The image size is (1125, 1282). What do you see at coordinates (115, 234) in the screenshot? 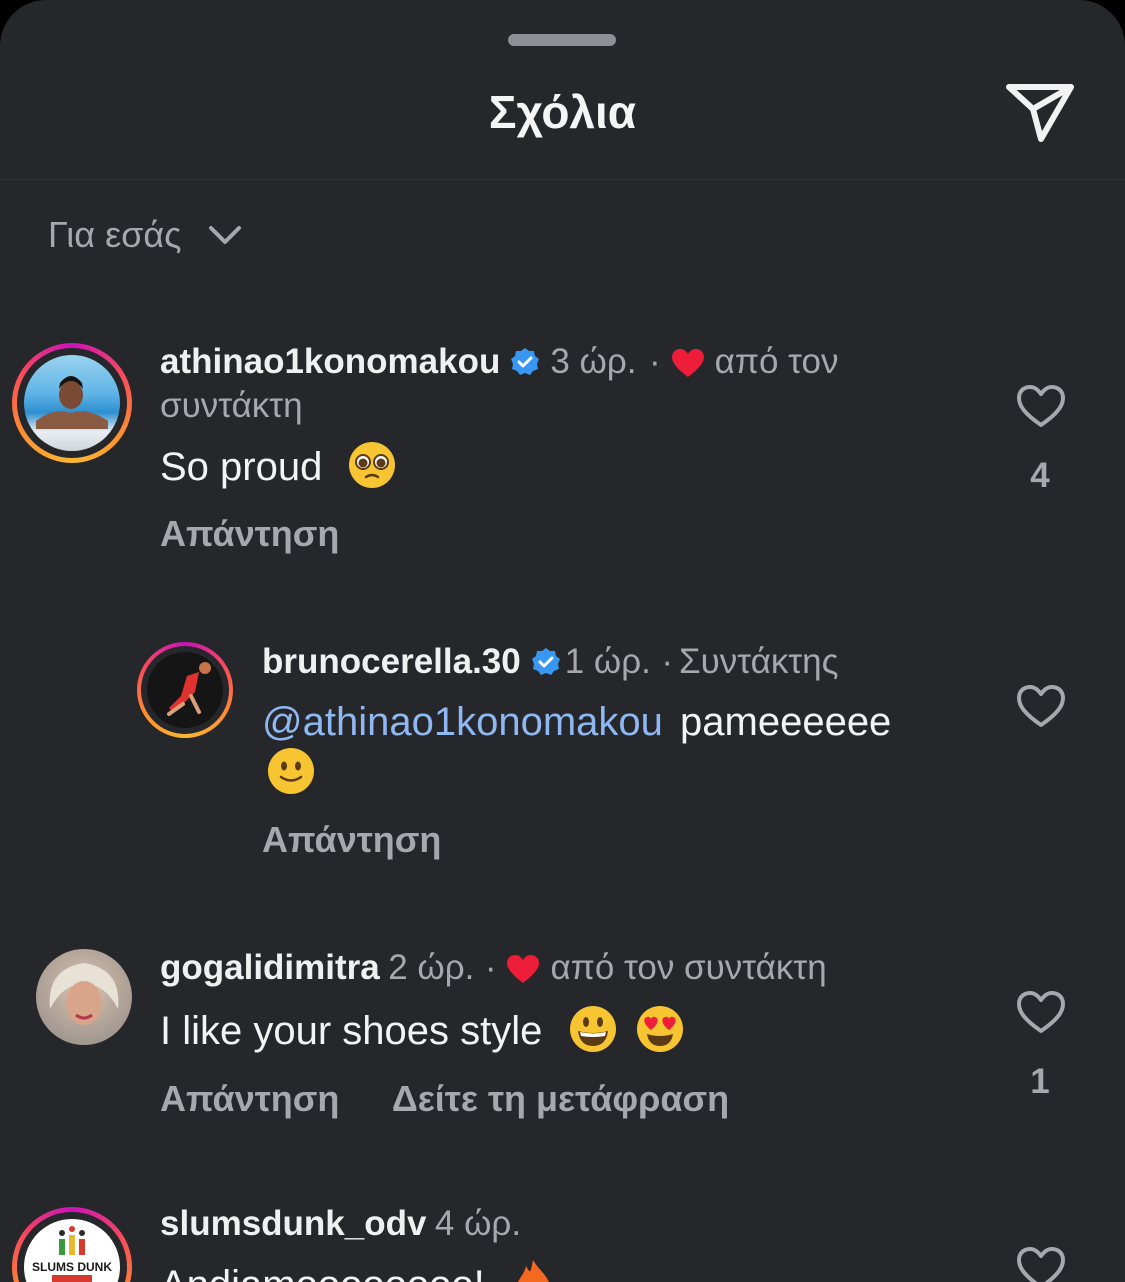
I see `sort-label: Για εσάς` at bounding box center [115, 234].